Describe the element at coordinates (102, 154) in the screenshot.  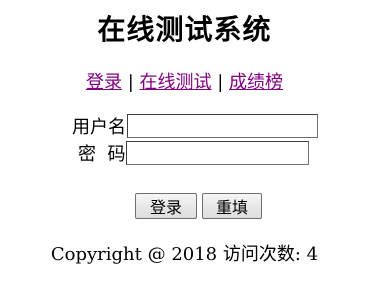
I see `password-label: 密 码` at that location.